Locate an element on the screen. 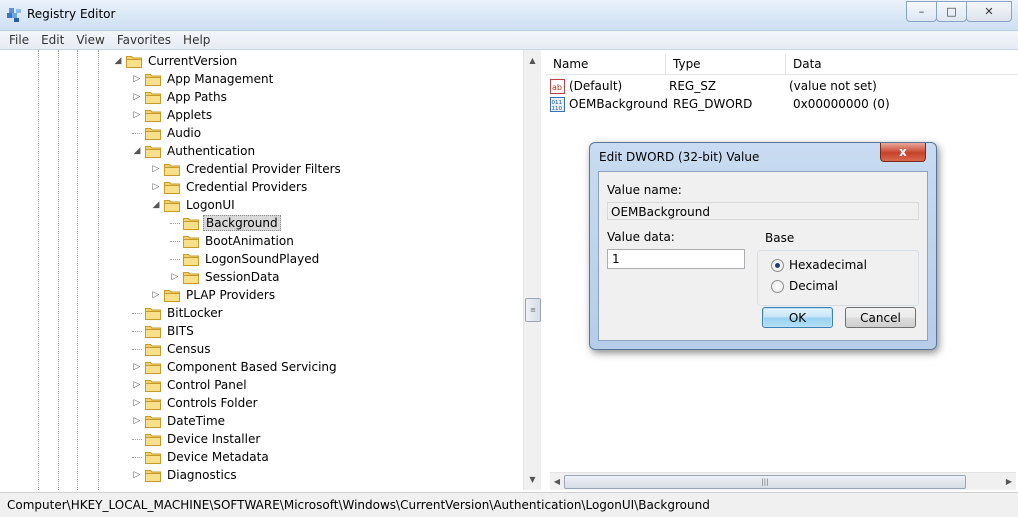 This screenshot has height=517, width=1018. tree-node: ▷ Controls Folder is located at coordinates (196, 403).